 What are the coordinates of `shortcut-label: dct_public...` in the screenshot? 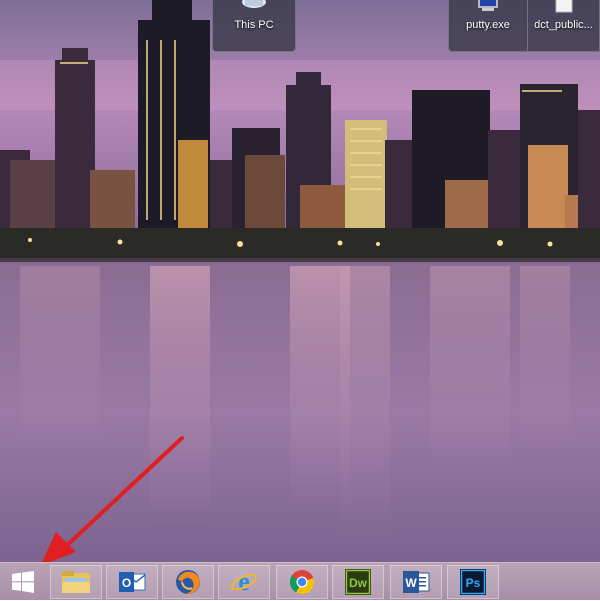 It's located at (563, 25).